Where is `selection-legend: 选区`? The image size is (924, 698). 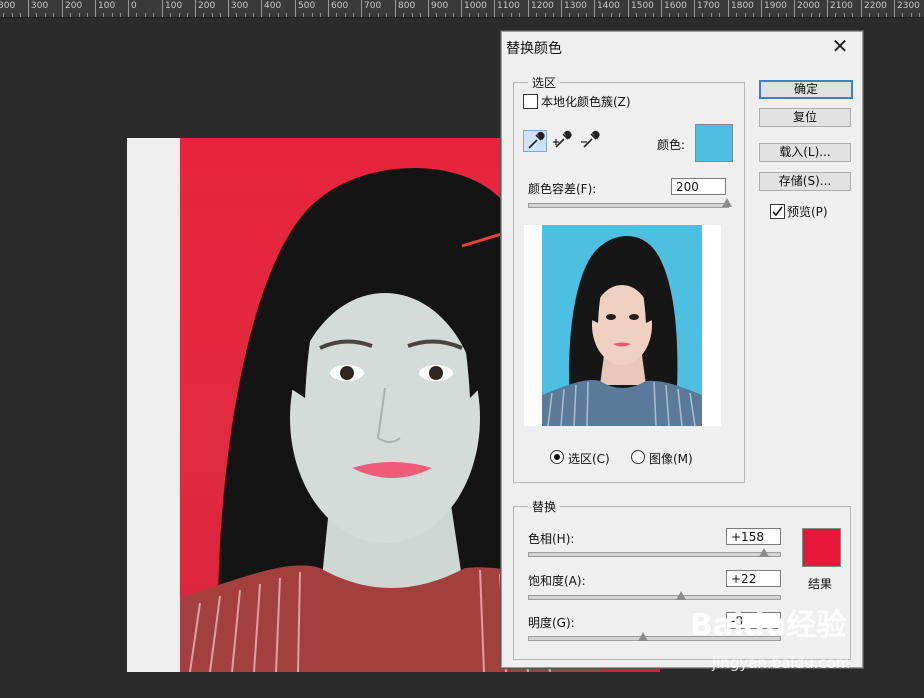 selection-legend: 选区 is located at coordinates (544, 83).